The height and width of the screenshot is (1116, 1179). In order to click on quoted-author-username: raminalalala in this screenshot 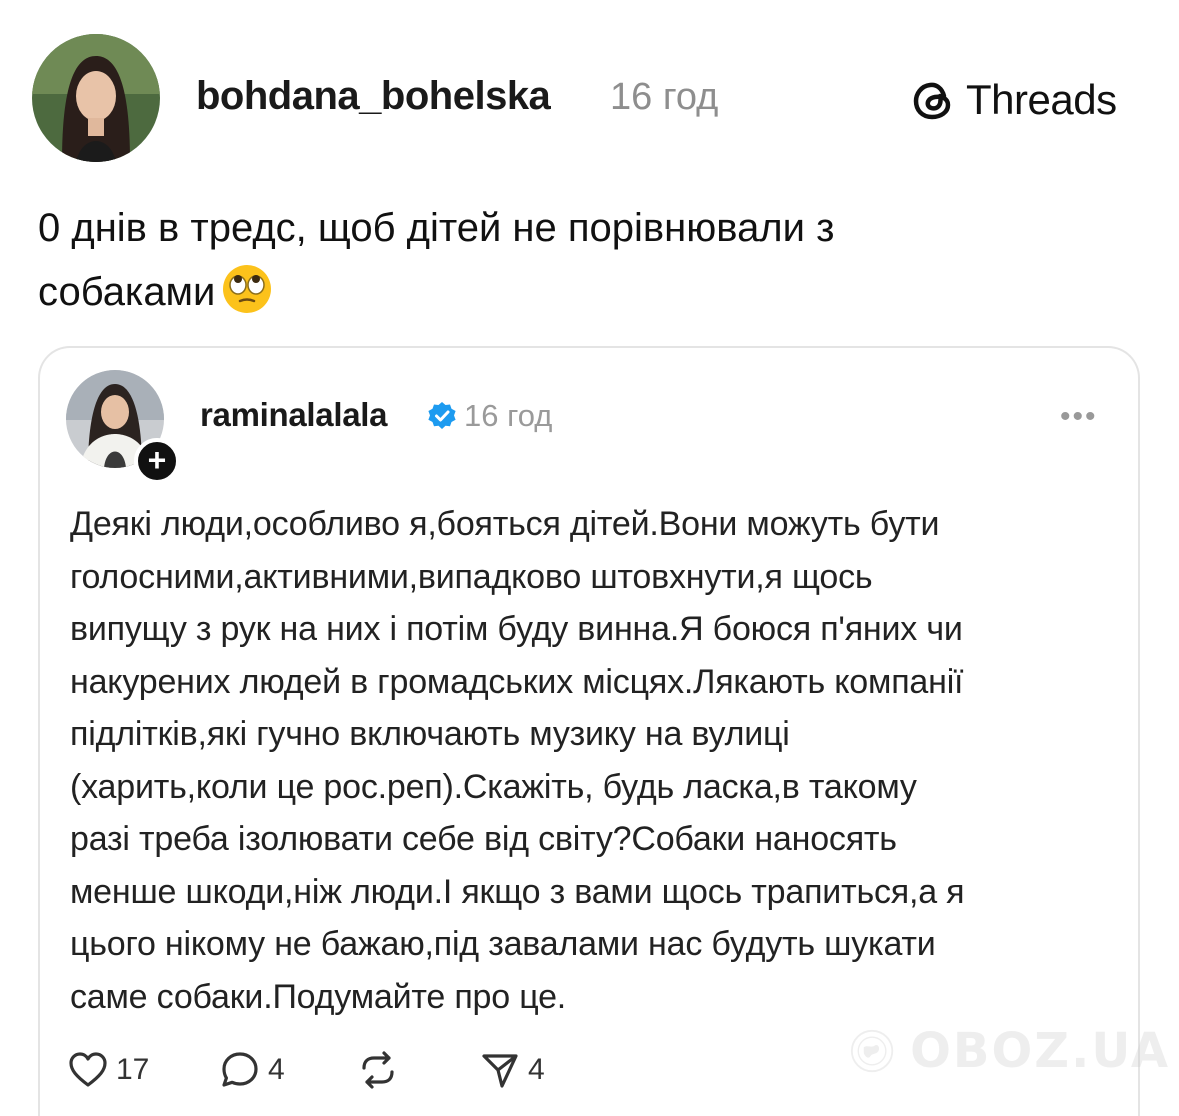, I will do `click(293, 415)`.